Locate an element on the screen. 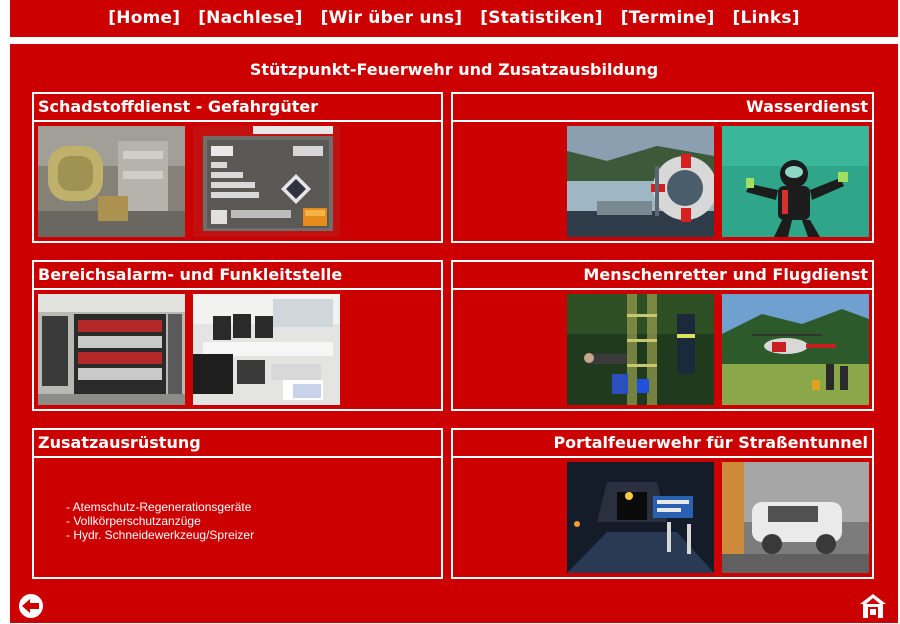  nav-links: [Links] is located at coordinates (766, 18).